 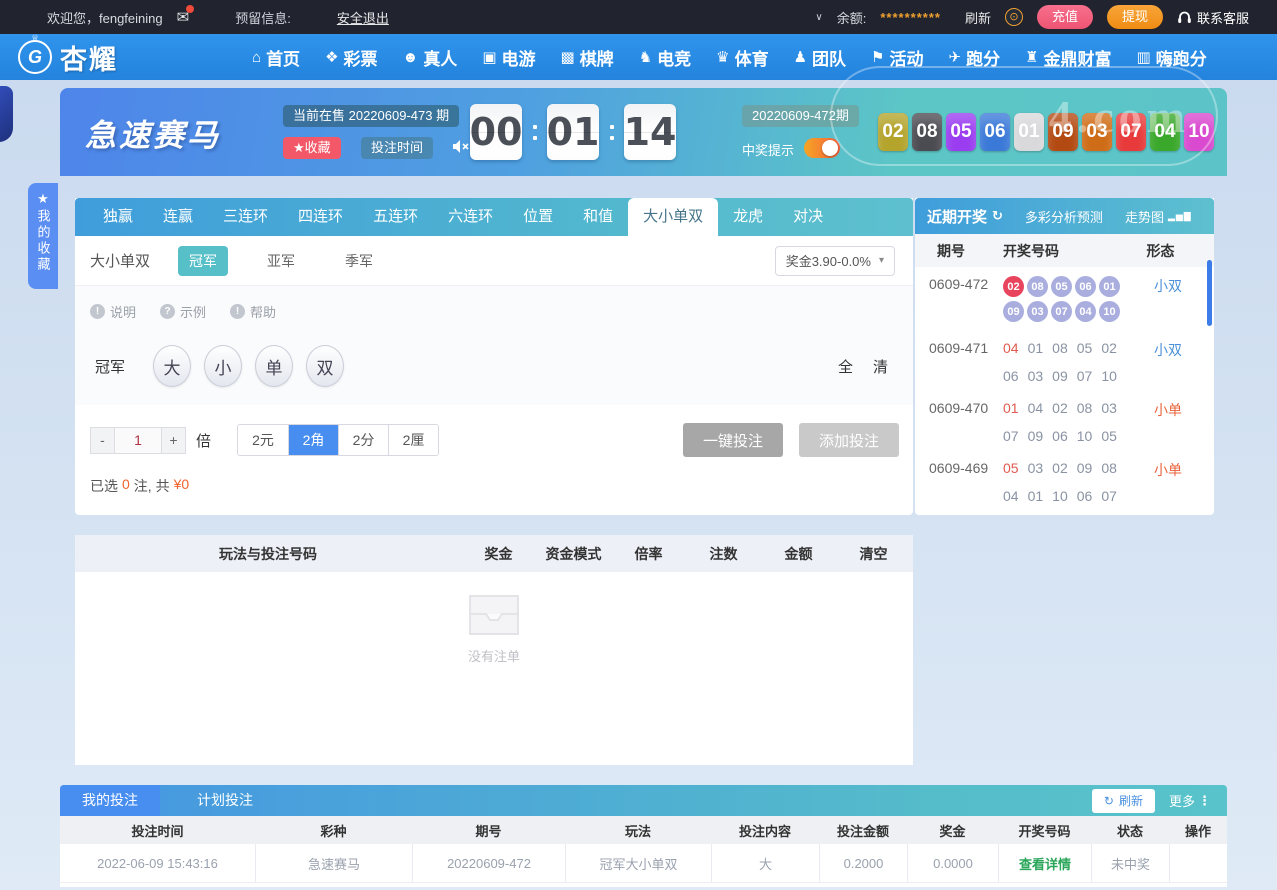 What do you see at coordinates (645, 57) in the screenshot?
I see `esports-icon: ♞` at bounding box center [645, 57].